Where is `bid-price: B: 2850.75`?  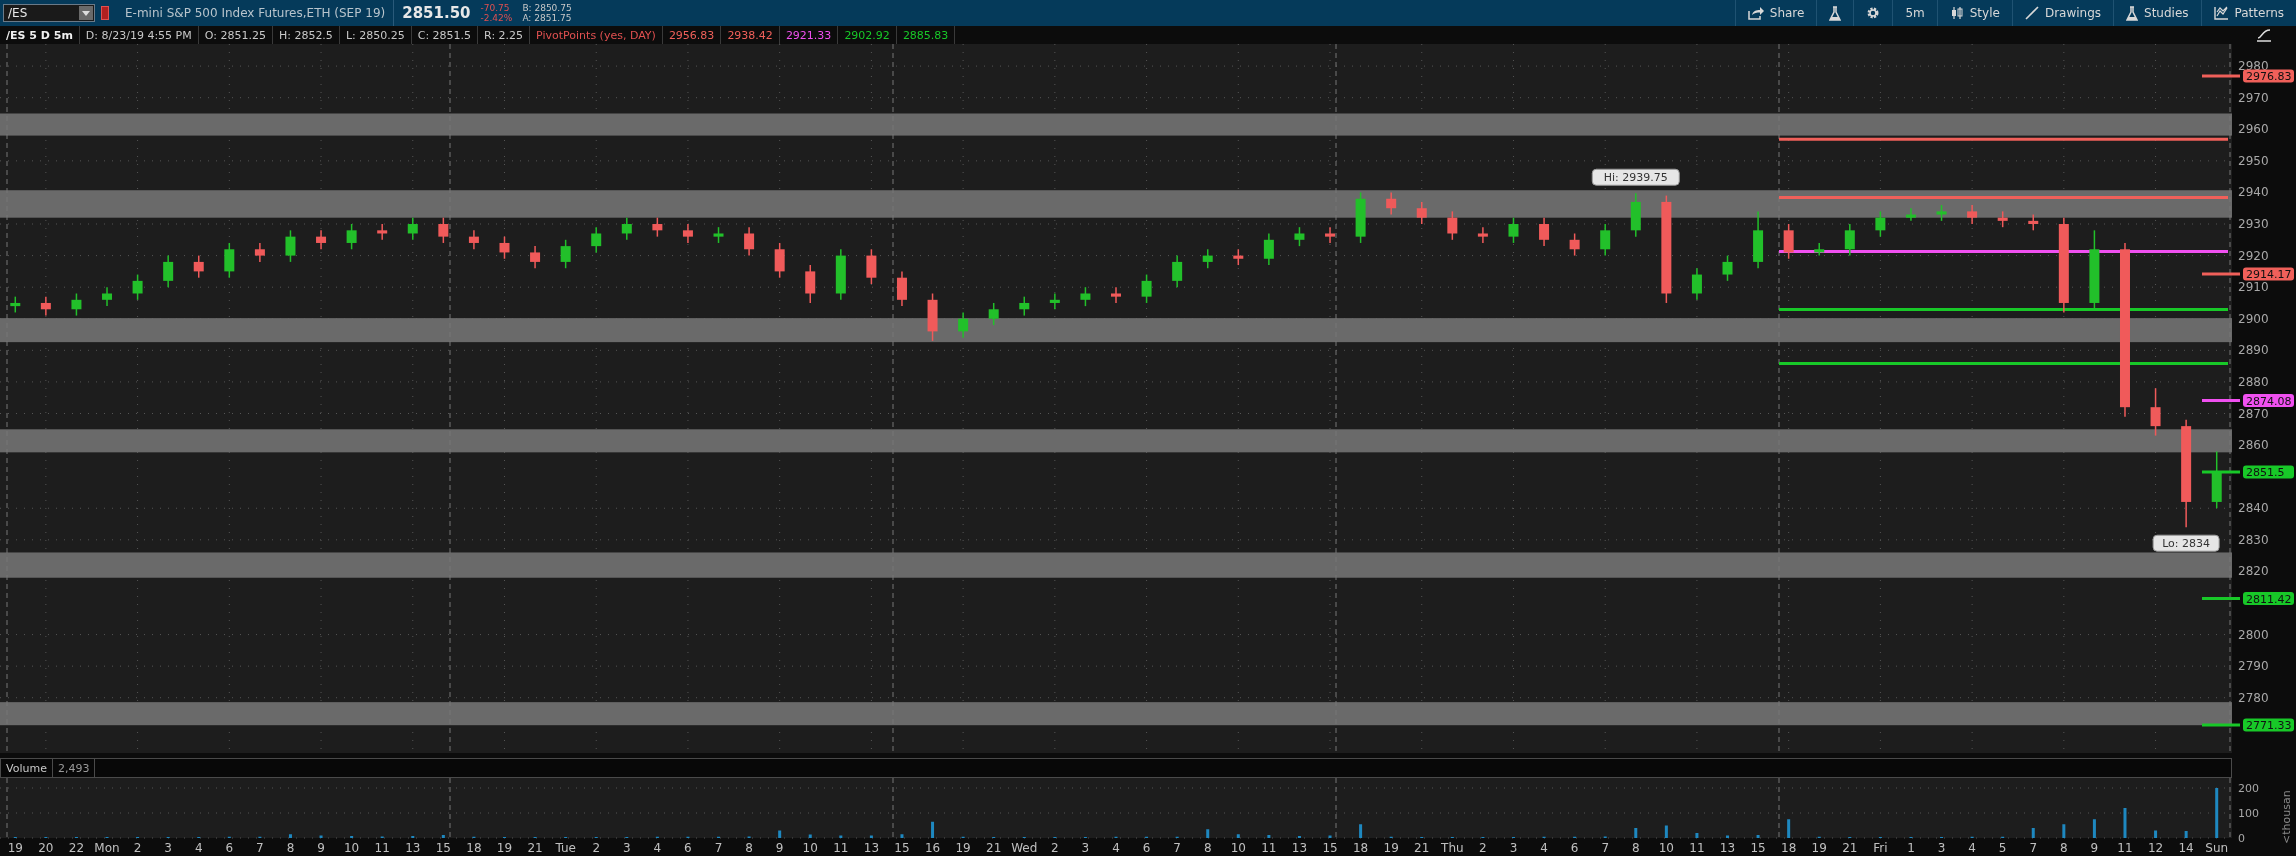 bid-price: B: 2850.75 is located at coordinates (547, 8).